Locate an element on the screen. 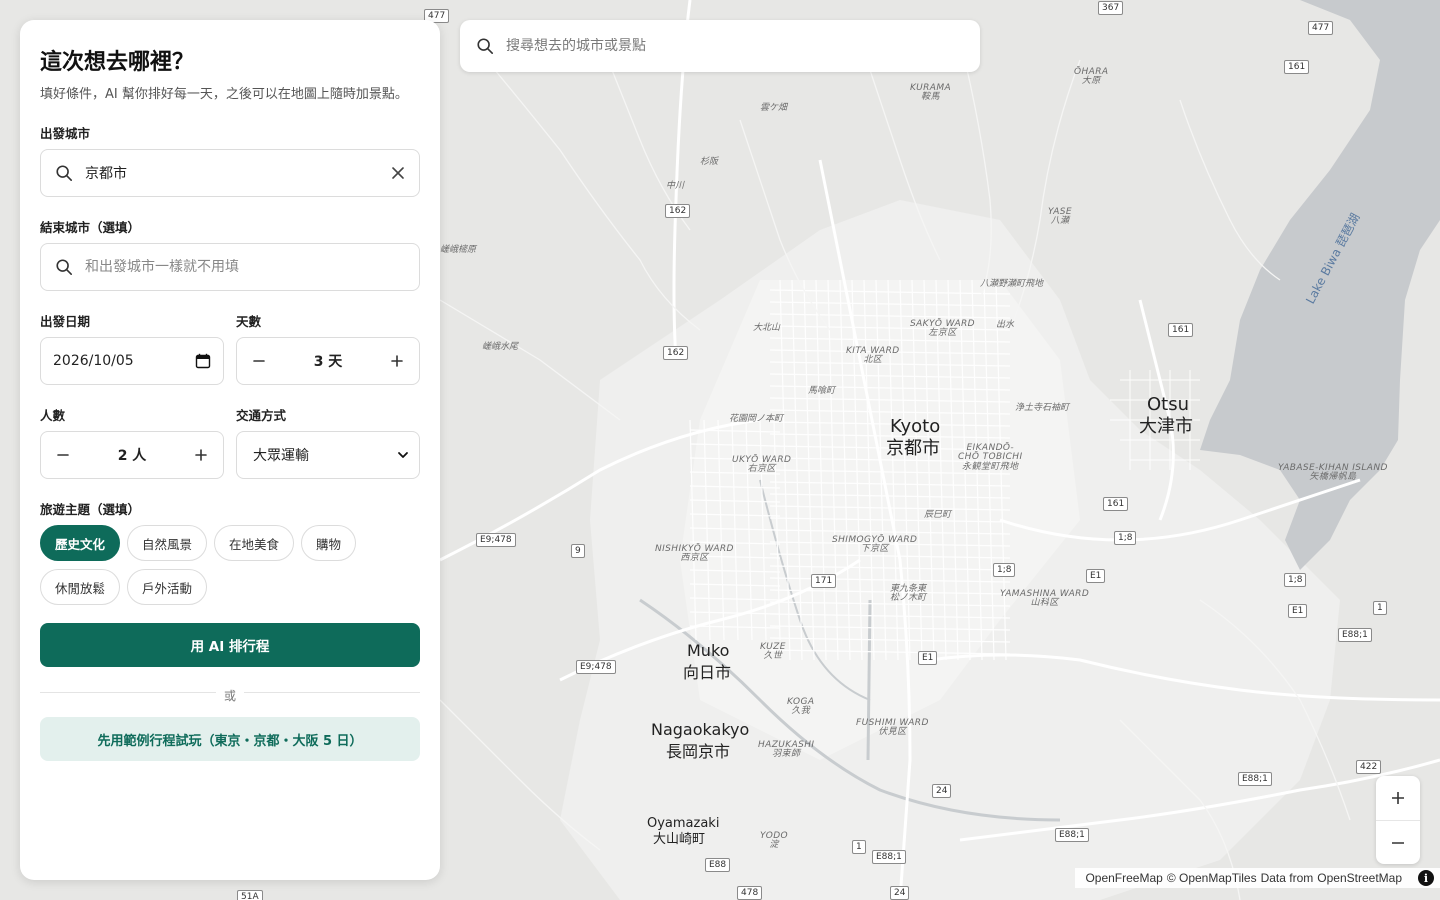 This screenshot has width=1440, height=900. map-label-umakuicho: 馬喰町 is located at coordinates (822, 391).